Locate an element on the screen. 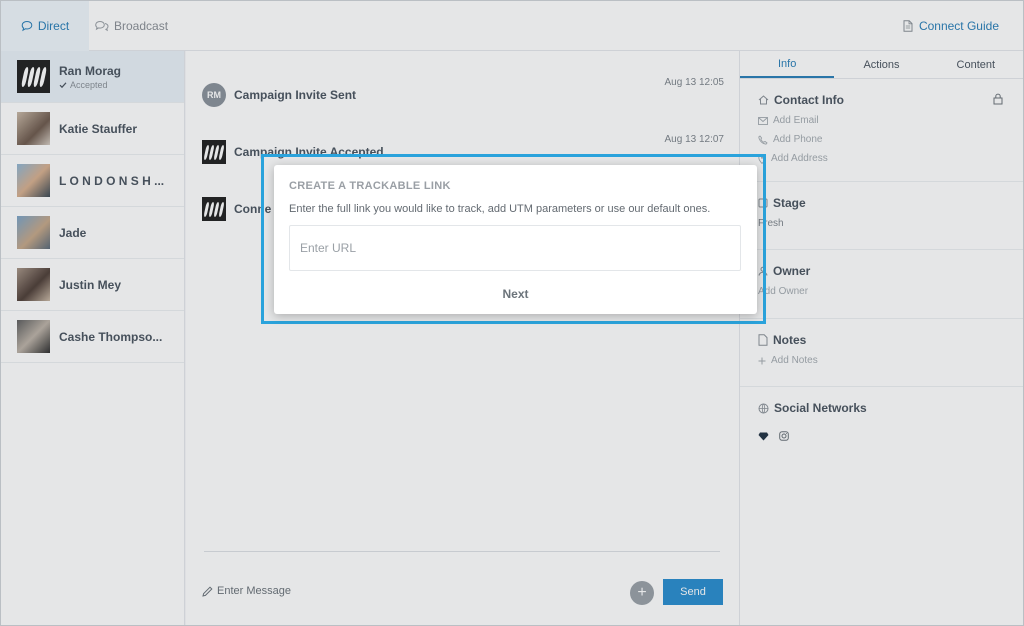  url-input is located at coordinates (515, 248).